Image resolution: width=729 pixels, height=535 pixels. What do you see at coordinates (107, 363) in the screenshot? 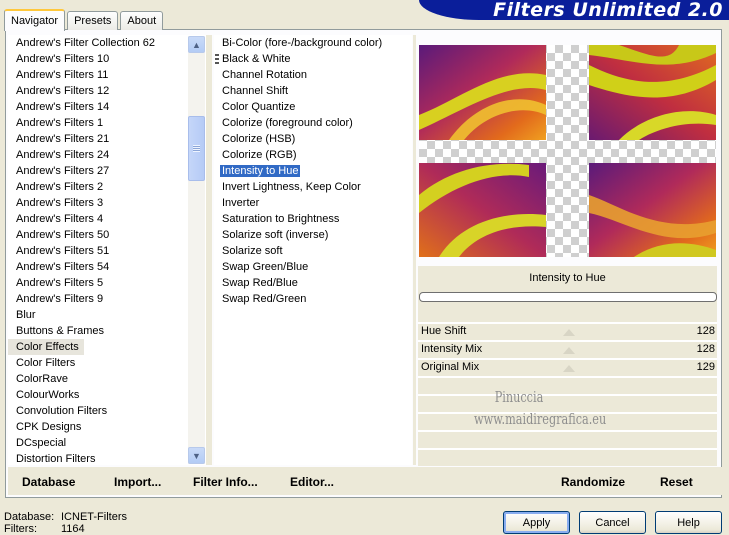
I see `list-item: Color Filters` at bounding box center [107, 363].